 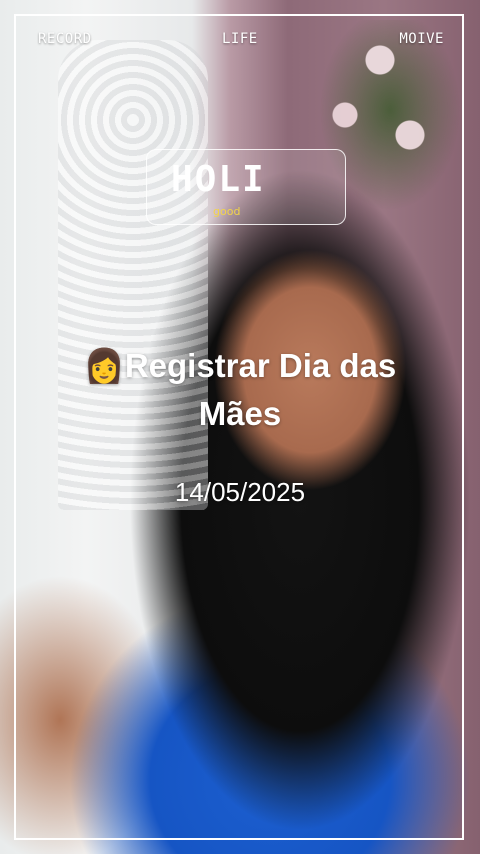 I want to click on date-caption: 14/05/2025, so click(x=240, y=492).